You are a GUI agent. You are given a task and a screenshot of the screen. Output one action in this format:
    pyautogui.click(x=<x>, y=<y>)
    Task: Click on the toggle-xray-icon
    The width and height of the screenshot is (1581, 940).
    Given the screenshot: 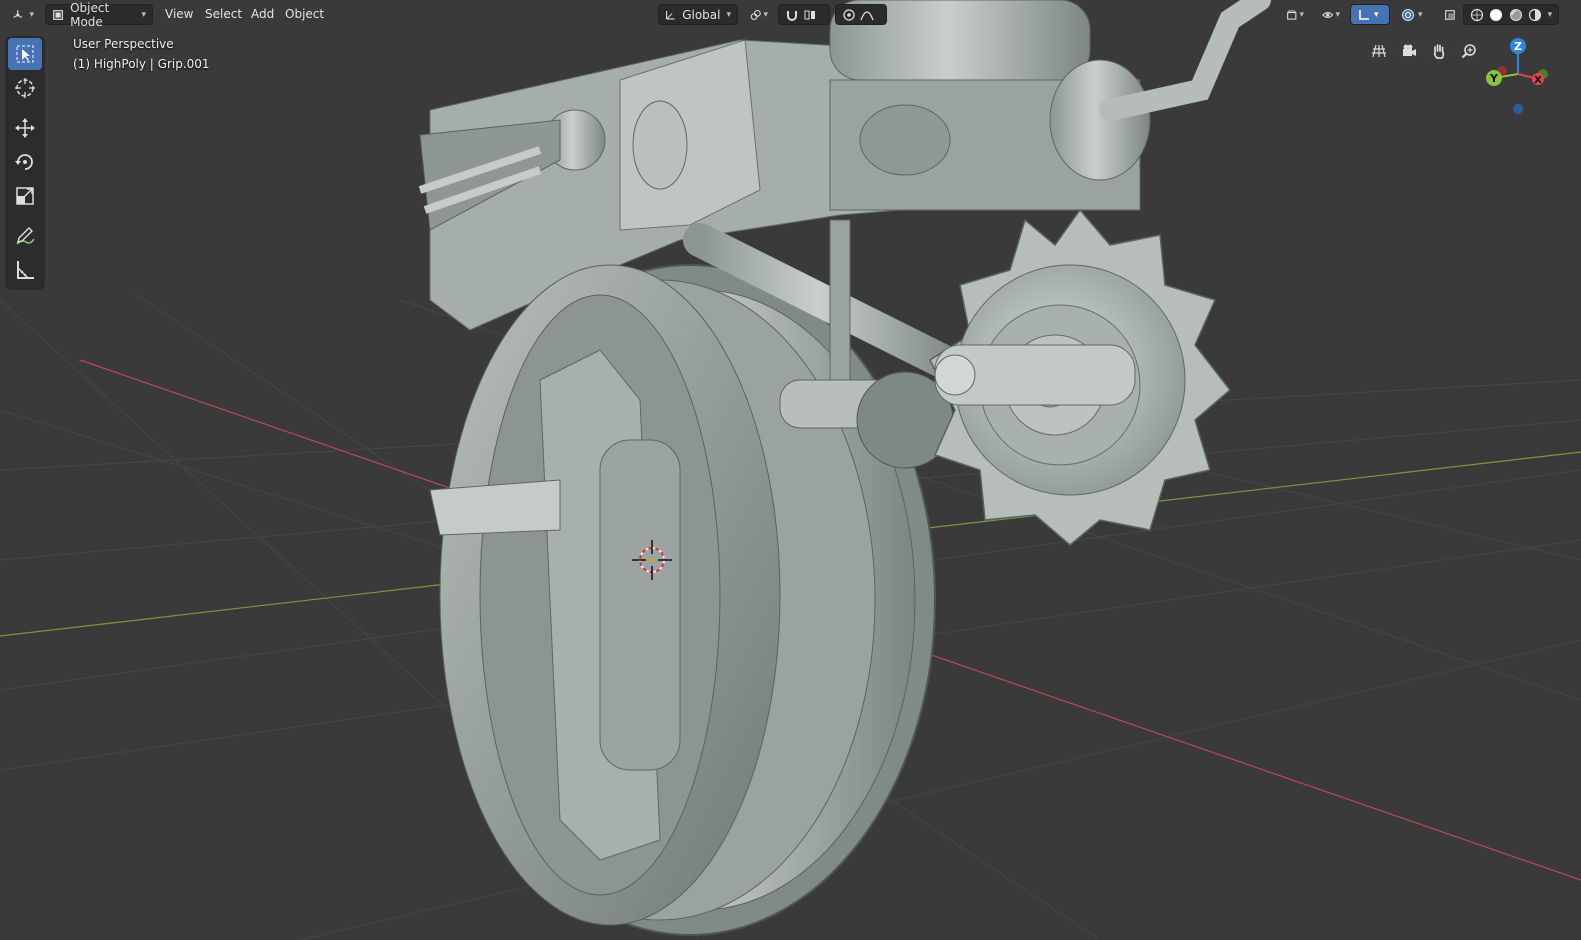 What is the action you would take?
    pyautogui.click(x=1450, y=14)
    